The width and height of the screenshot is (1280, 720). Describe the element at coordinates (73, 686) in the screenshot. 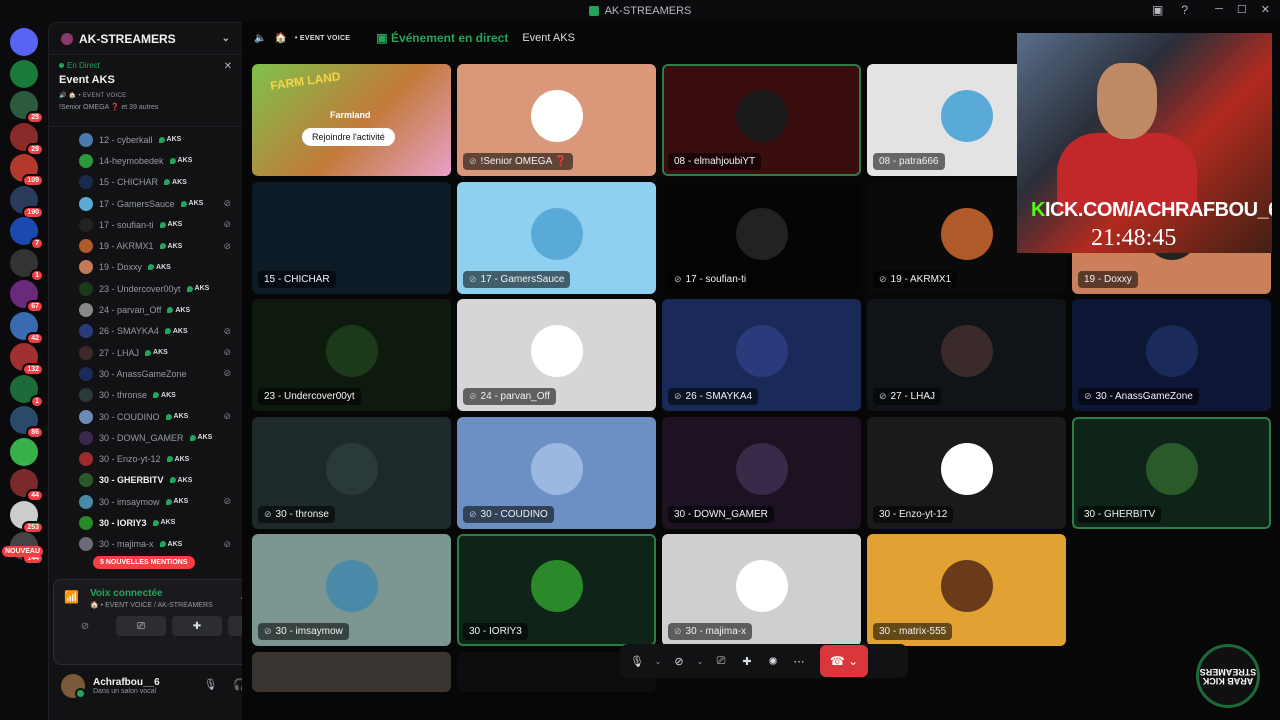

I see `user-avatar` at that location.